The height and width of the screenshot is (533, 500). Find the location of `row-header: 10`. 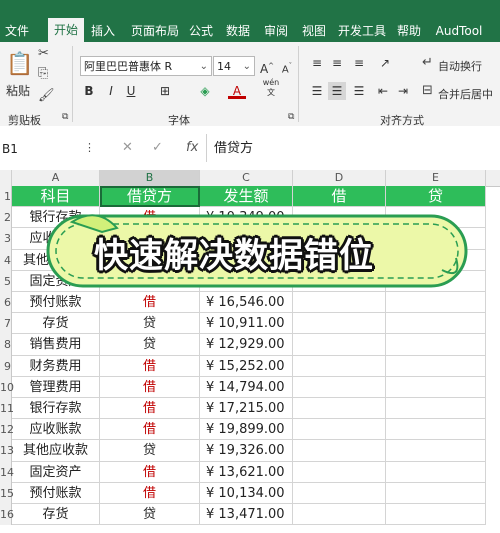

row-header: 10 is located at coordinates (7, 387).